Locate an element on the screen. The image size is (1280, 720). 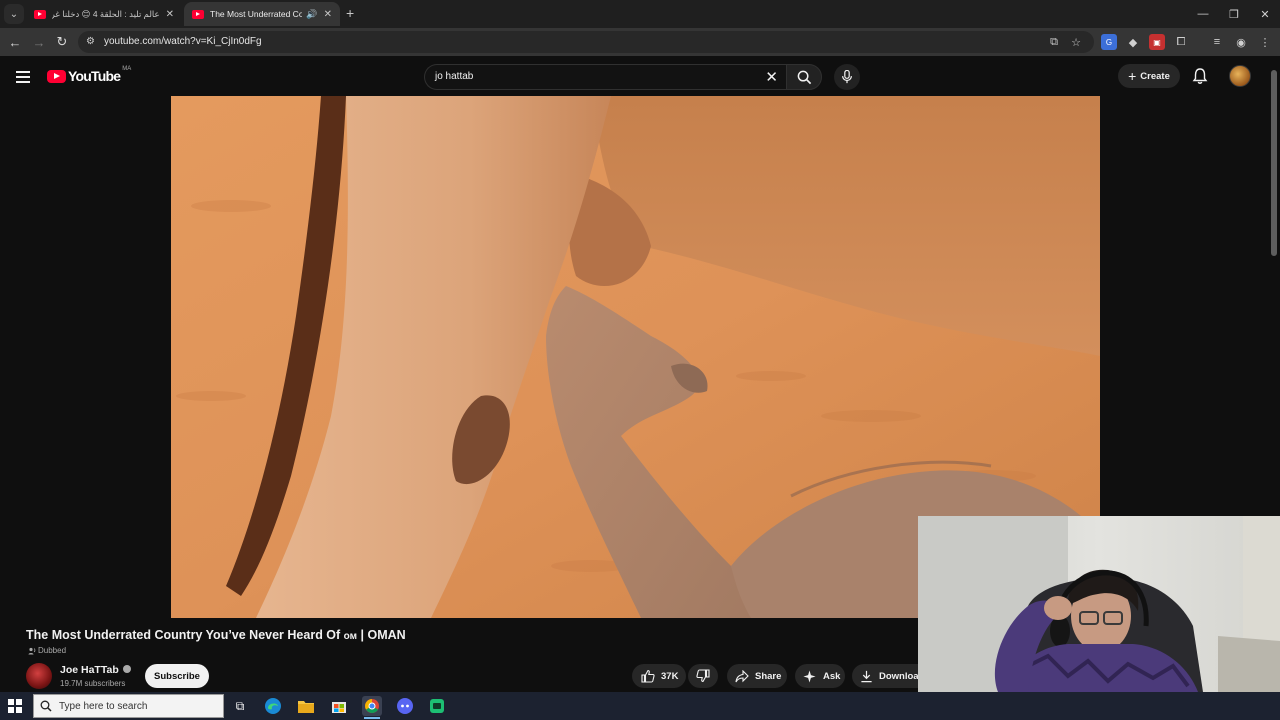
new-tab-button: + is located at coordinates (350, 13).